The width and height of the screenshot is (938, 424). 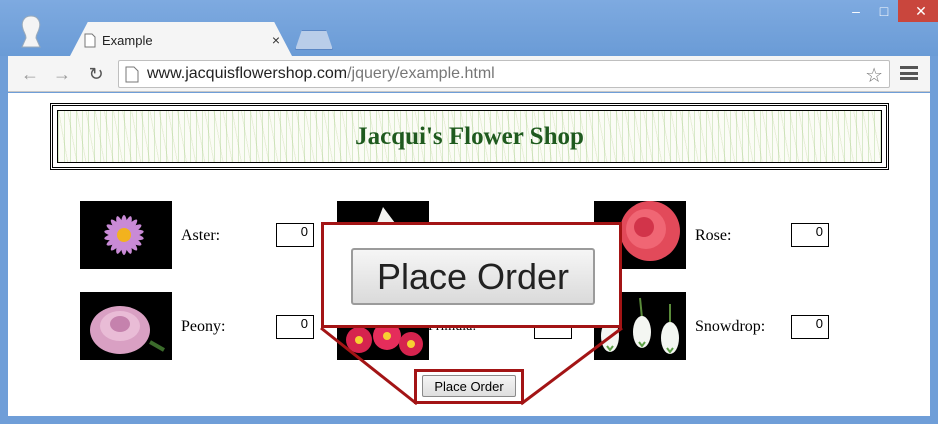 What do you see at coordinates (469, 386) in the screenshot?
I see `highlight-box` at bounding box center [469, 386].